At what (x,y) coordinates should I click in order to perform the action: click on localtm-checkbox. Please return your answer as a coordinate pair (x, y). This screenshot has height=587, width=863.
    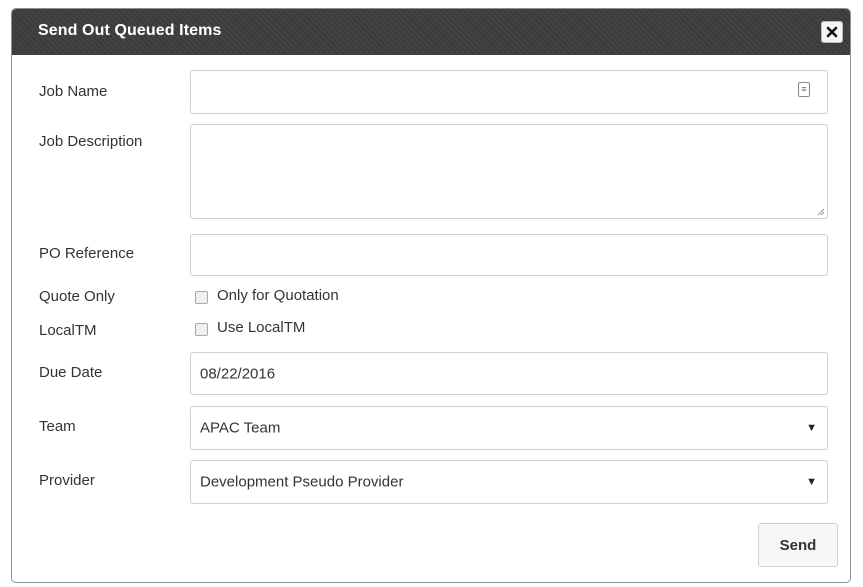
    Looking at the image, I should click on (201, 329).